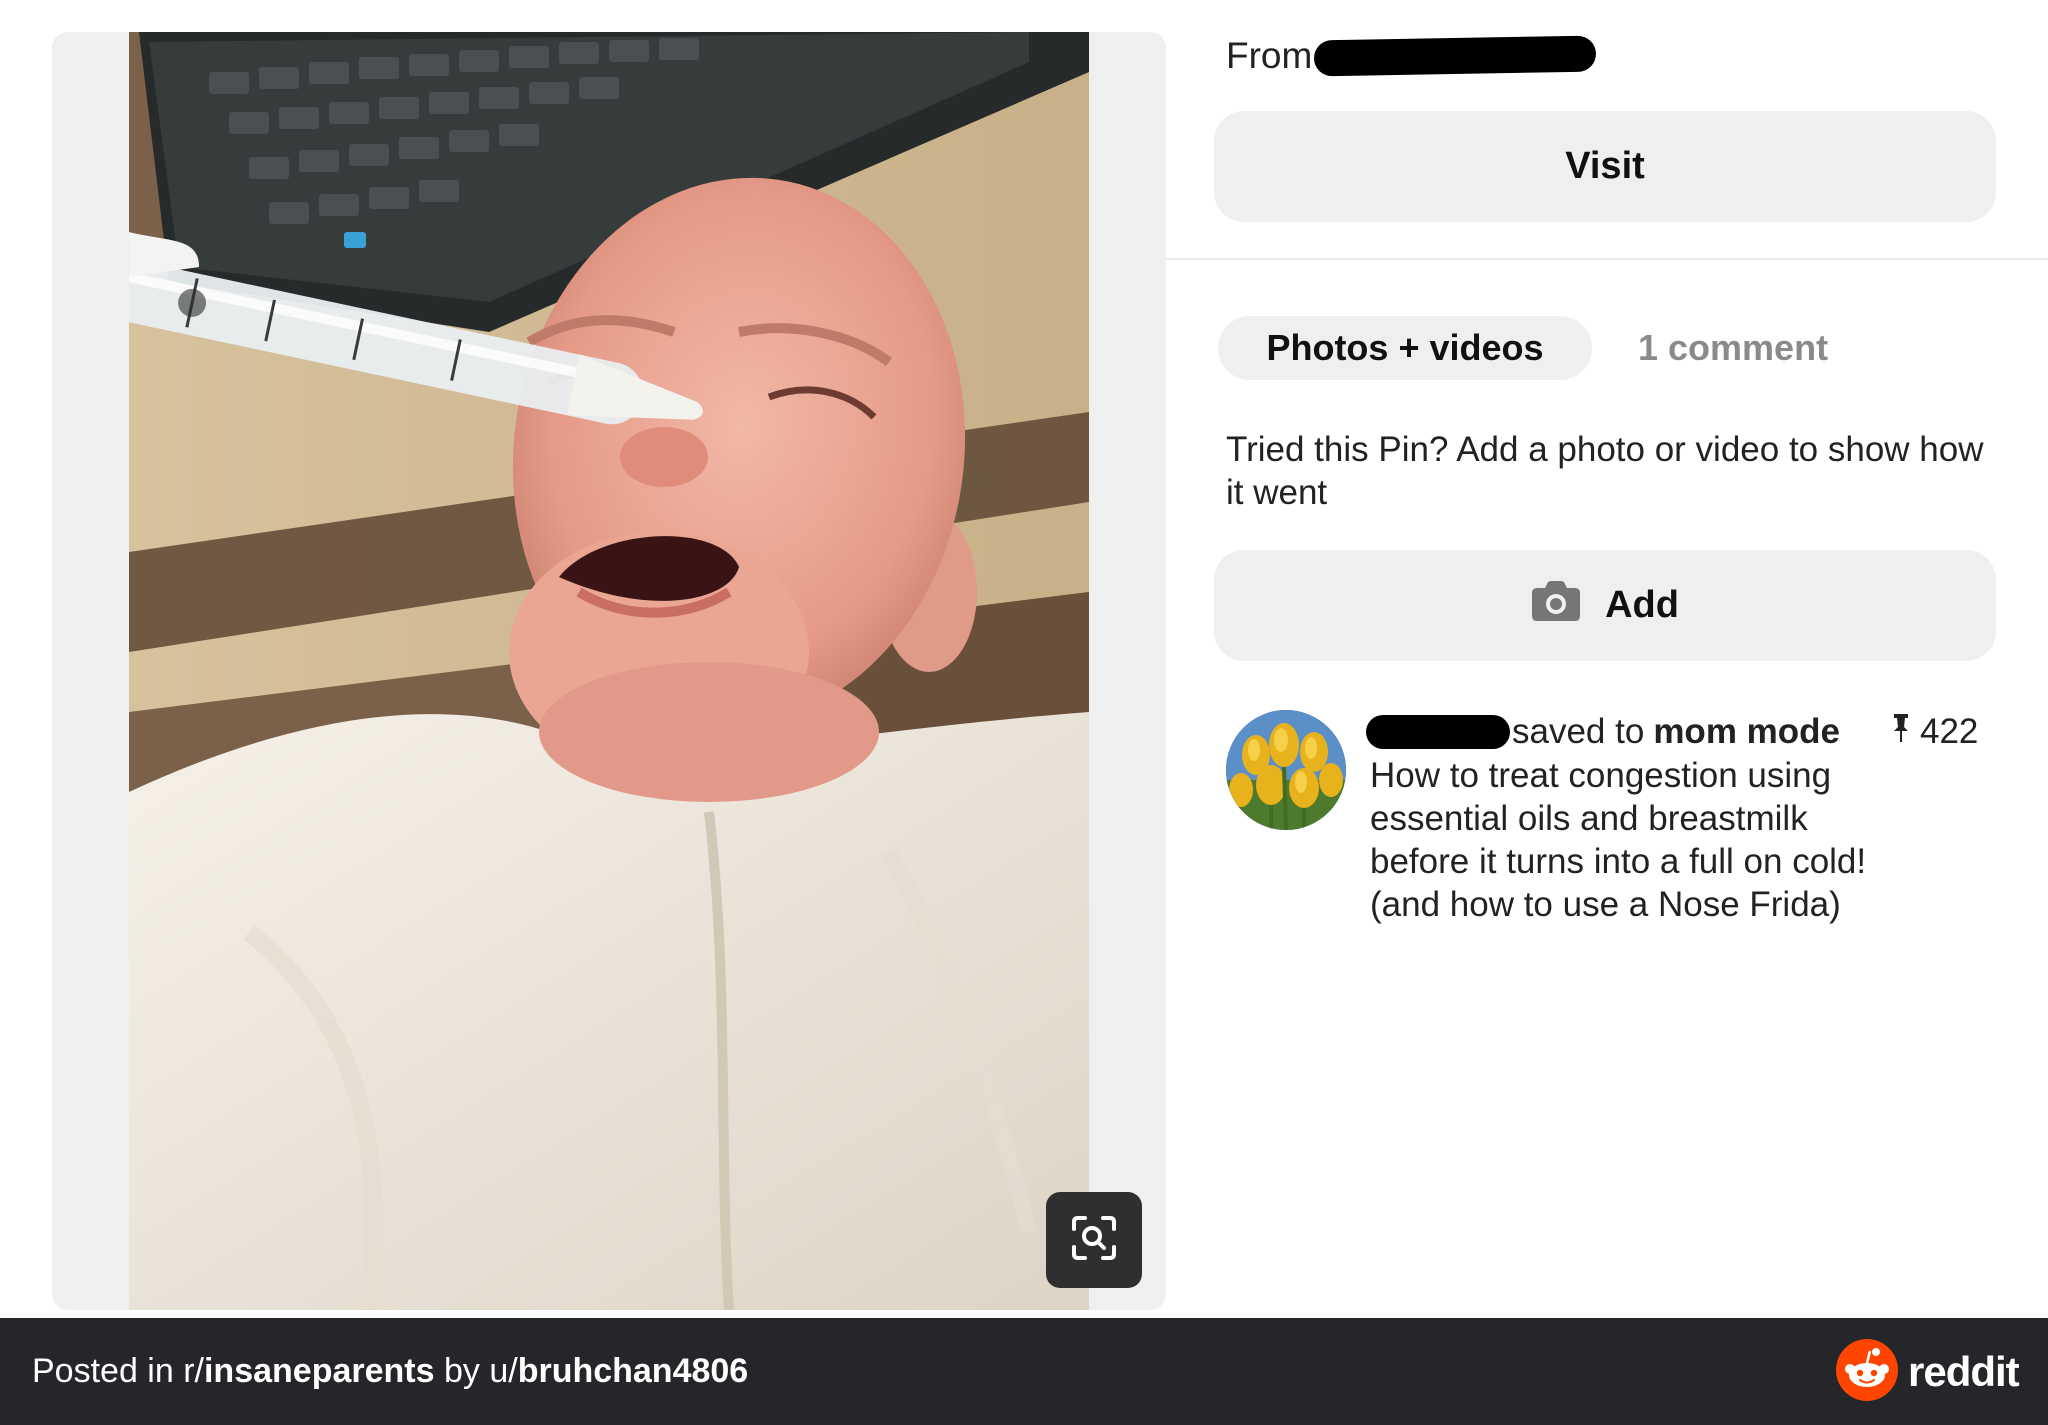  I want to click on reddit-wordmark: reddit, so click(1964, 1371).